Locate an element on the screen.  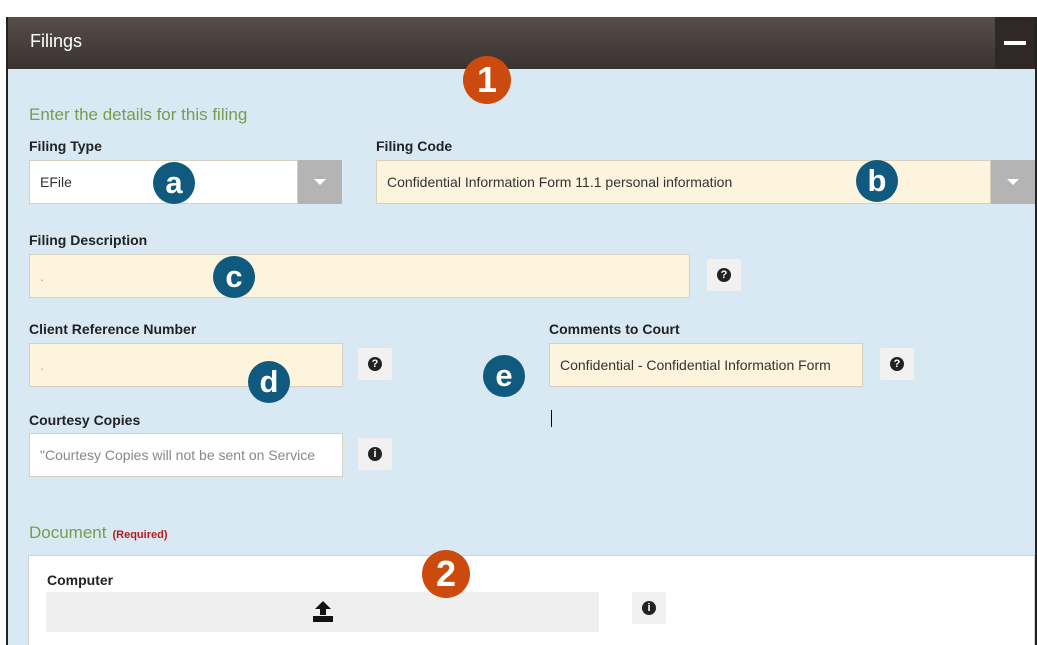
annotation-badge-a: a is located at coordinates (174, 183).